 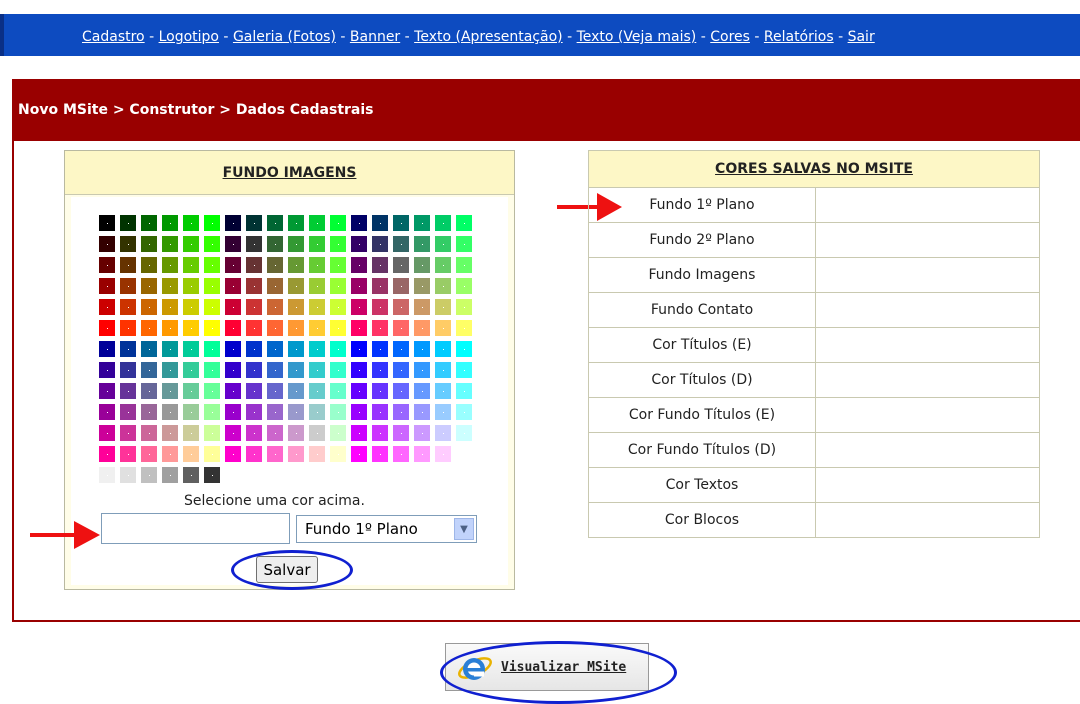 I want to click on nav-link-texto-apresenta-o: Texto (Apresentação), so click(x=488, y=37).